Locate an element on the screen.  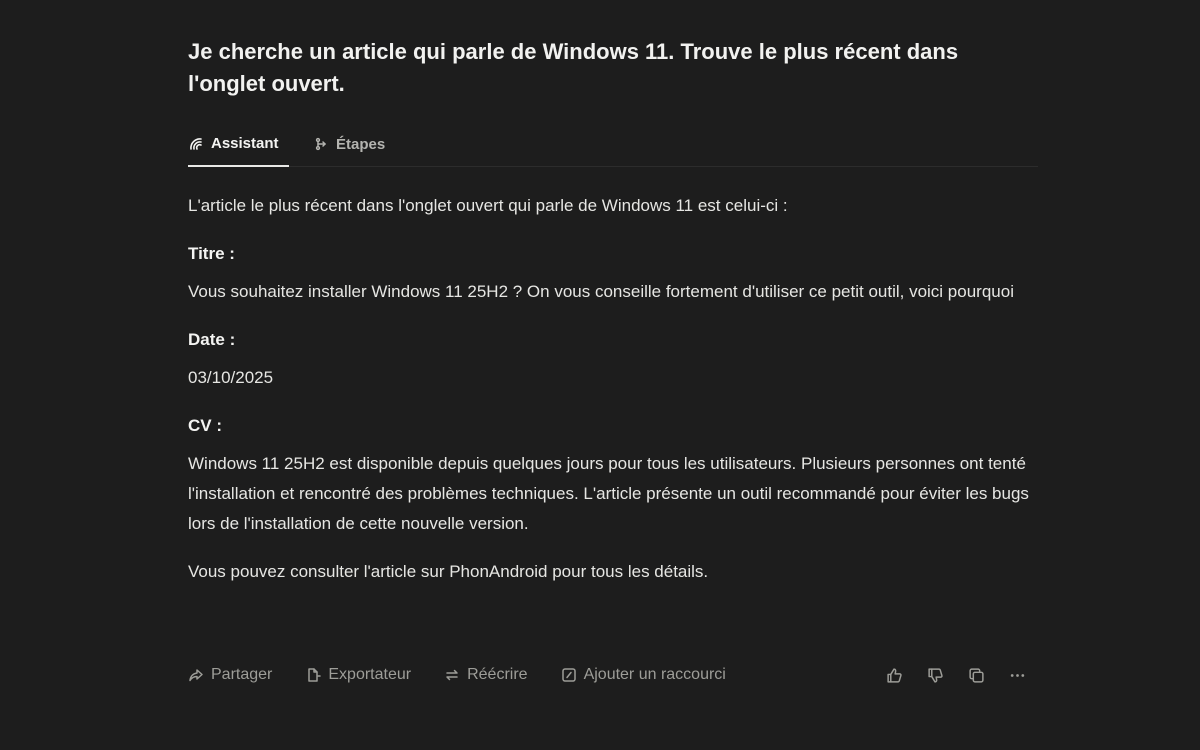
tab-assistant-label: Assistant is located at coordinates (245, 143).